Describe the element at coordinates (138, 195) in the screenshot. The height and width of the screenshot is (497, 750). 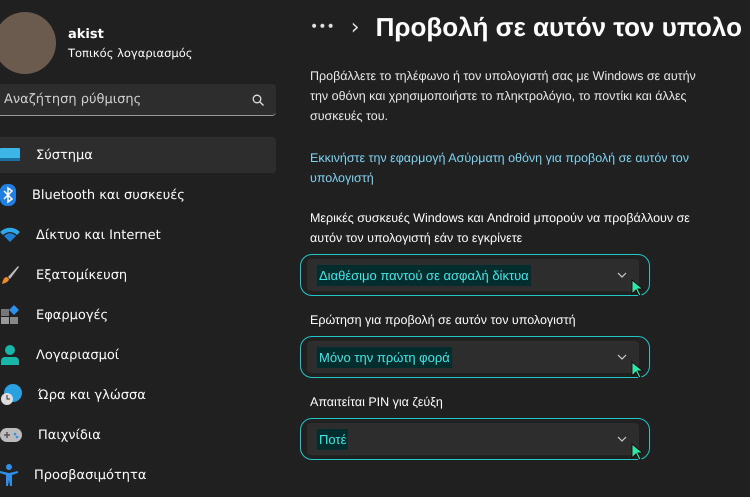
I see `nav-item: Bluetooth και συσκευές` at that location.